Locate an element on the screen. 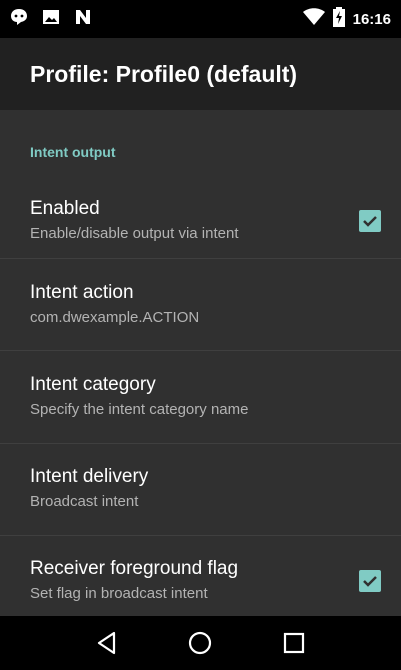 This screenshot has height=670, width=401. status-time: 16:16 is located at coordinates (371, 19).